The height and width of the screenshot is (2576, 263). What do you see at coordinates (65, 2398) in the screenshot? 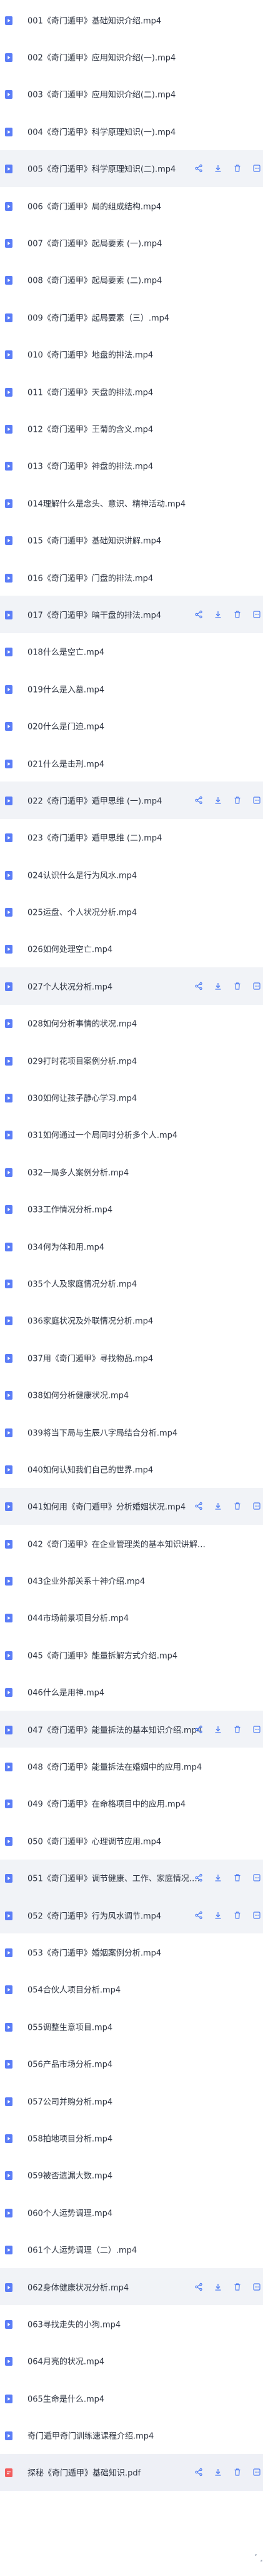
I see `file-name: 065生命是什么.mp4` at bounding box center [65, 2398].